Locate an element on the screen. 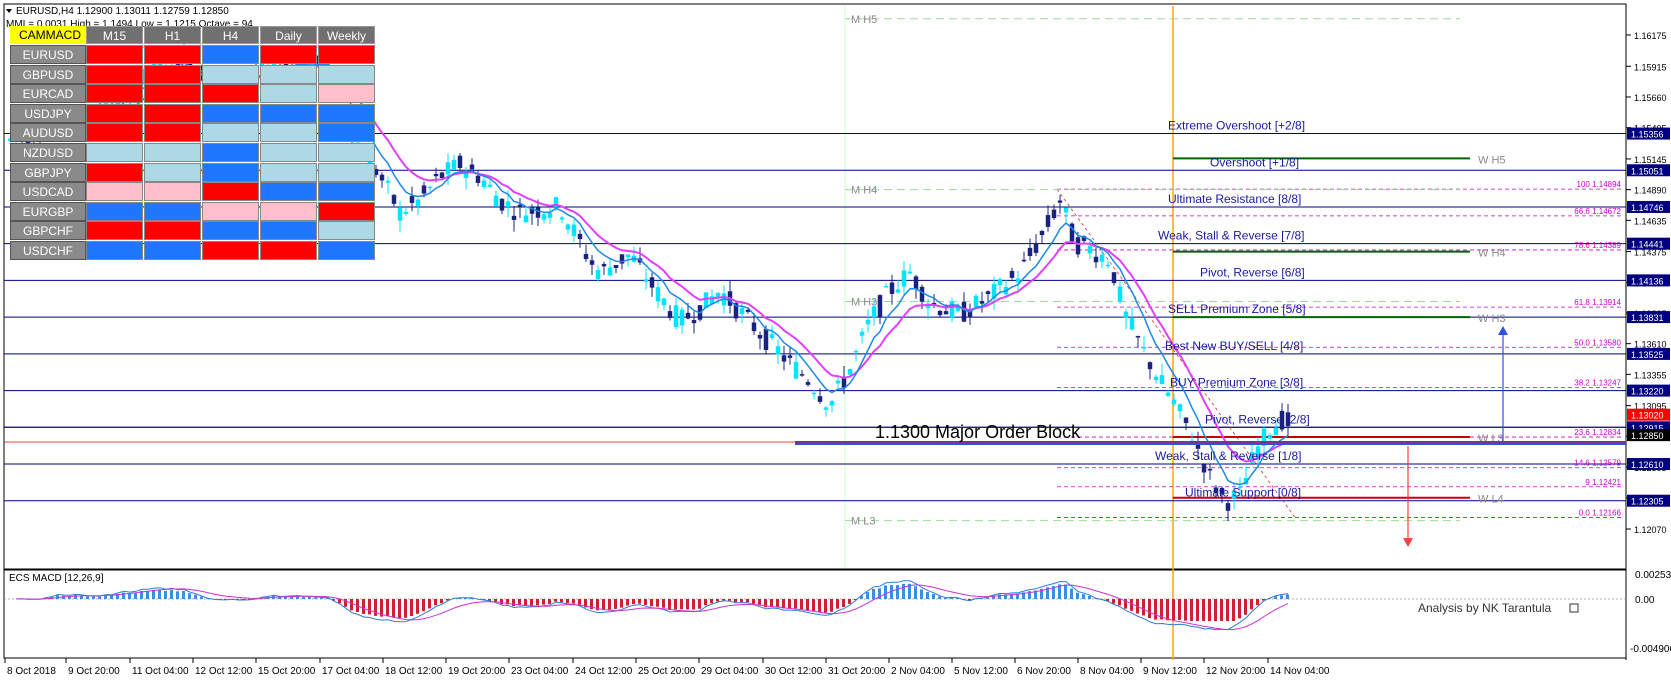 The height and width of the screenshot is (680, 1671). monthly-pivot-label: M L3 is located at coordinates (863, 522).